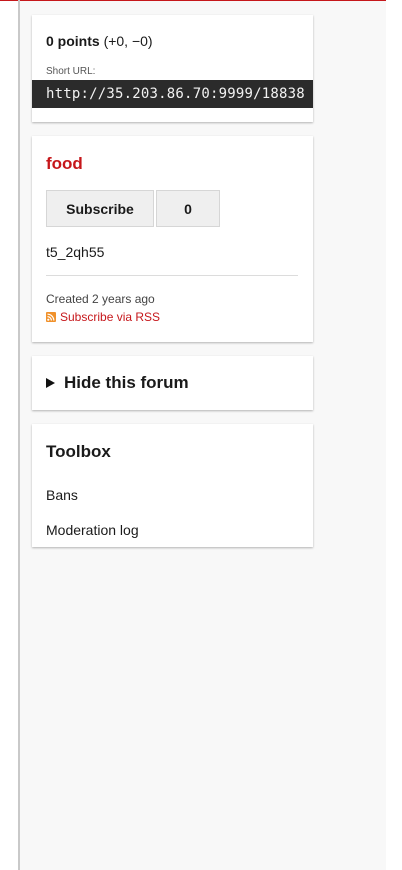 The height and width of the screenshot is (870, 402). I want to click on hide-forum-toggle: Hide this forum, so click(117, 383).